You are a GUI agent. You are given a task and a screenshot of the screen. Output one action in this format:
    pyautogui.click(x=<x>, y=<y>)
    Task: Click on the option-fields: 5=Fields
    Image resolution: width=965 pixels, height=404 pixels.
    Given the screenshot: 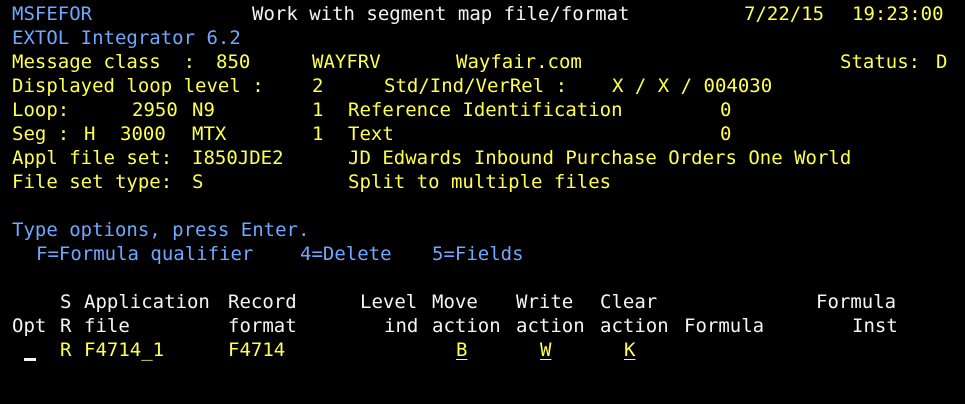 What is the action you would take?
    pyautogui.click(x=478, y=254)
    